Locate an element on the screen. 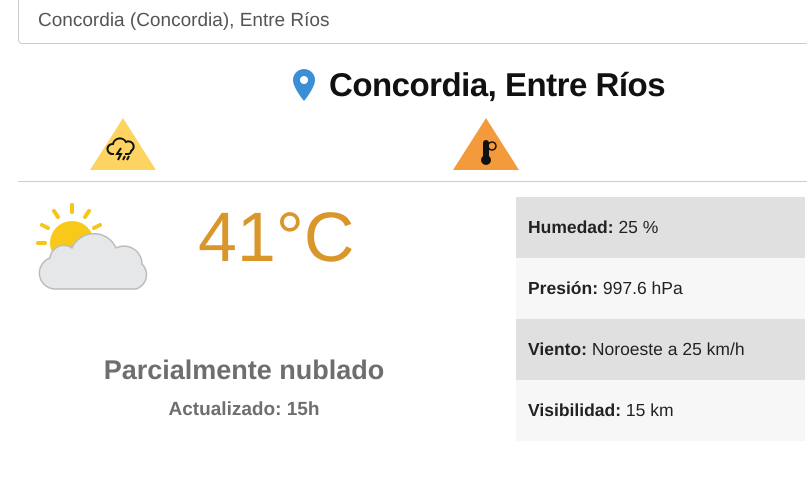  detail-row: Humedad: 25 % is located at coordinates (660, 227).